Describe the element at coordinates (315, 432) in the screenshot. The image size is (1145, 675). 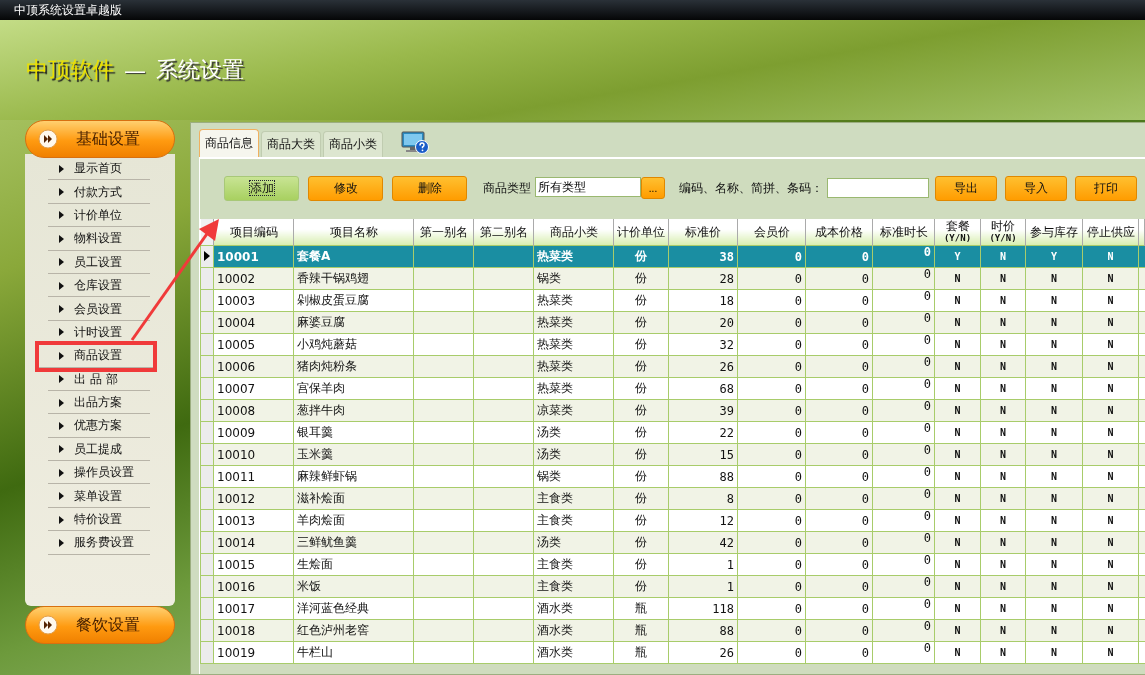
I see `name-cell: 银耳羹` at that location.